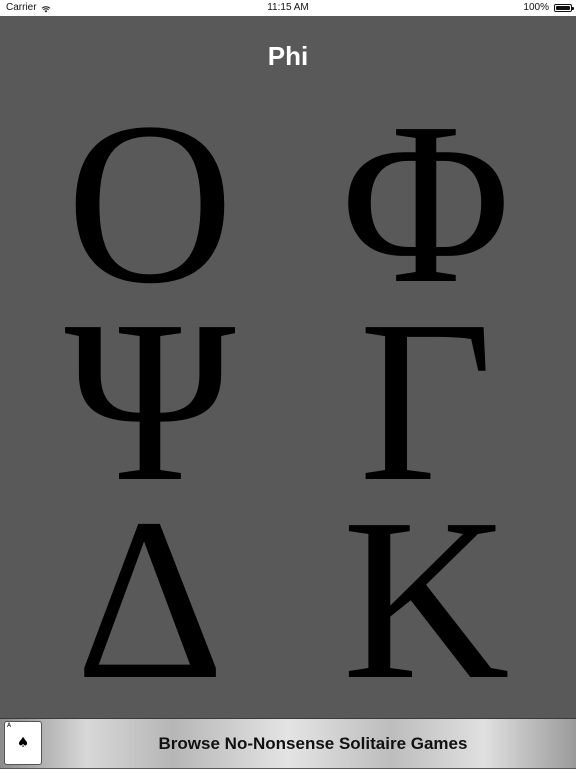 Image resolution: width=576 pixels, height=769 pixels. What do you see at coordinates (313, 743) in the screenshot?
I see `banner-label: Browse No-Nonsense Solitaire Games` at bounding box center [313, 743].